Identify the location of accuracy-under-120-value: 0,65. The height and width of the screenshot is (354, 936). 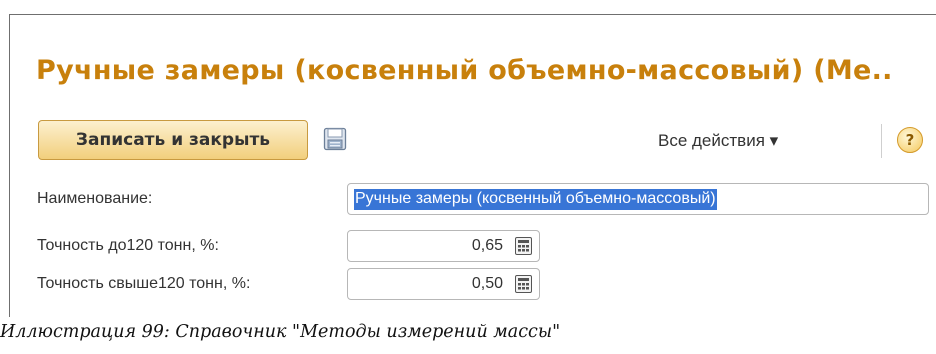
(487, 245).